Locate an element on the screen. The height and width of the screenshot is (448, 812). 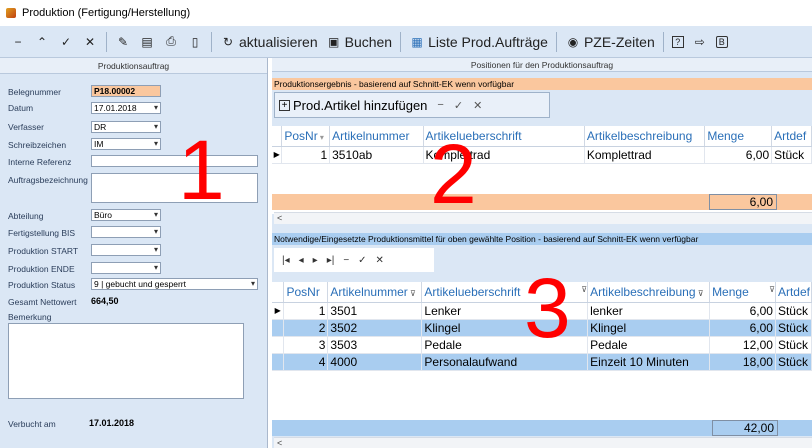
add-article-toolbar: + Prod.Artikel hinzufügen − ✓ ✕ is located at coordinates (412, 105).